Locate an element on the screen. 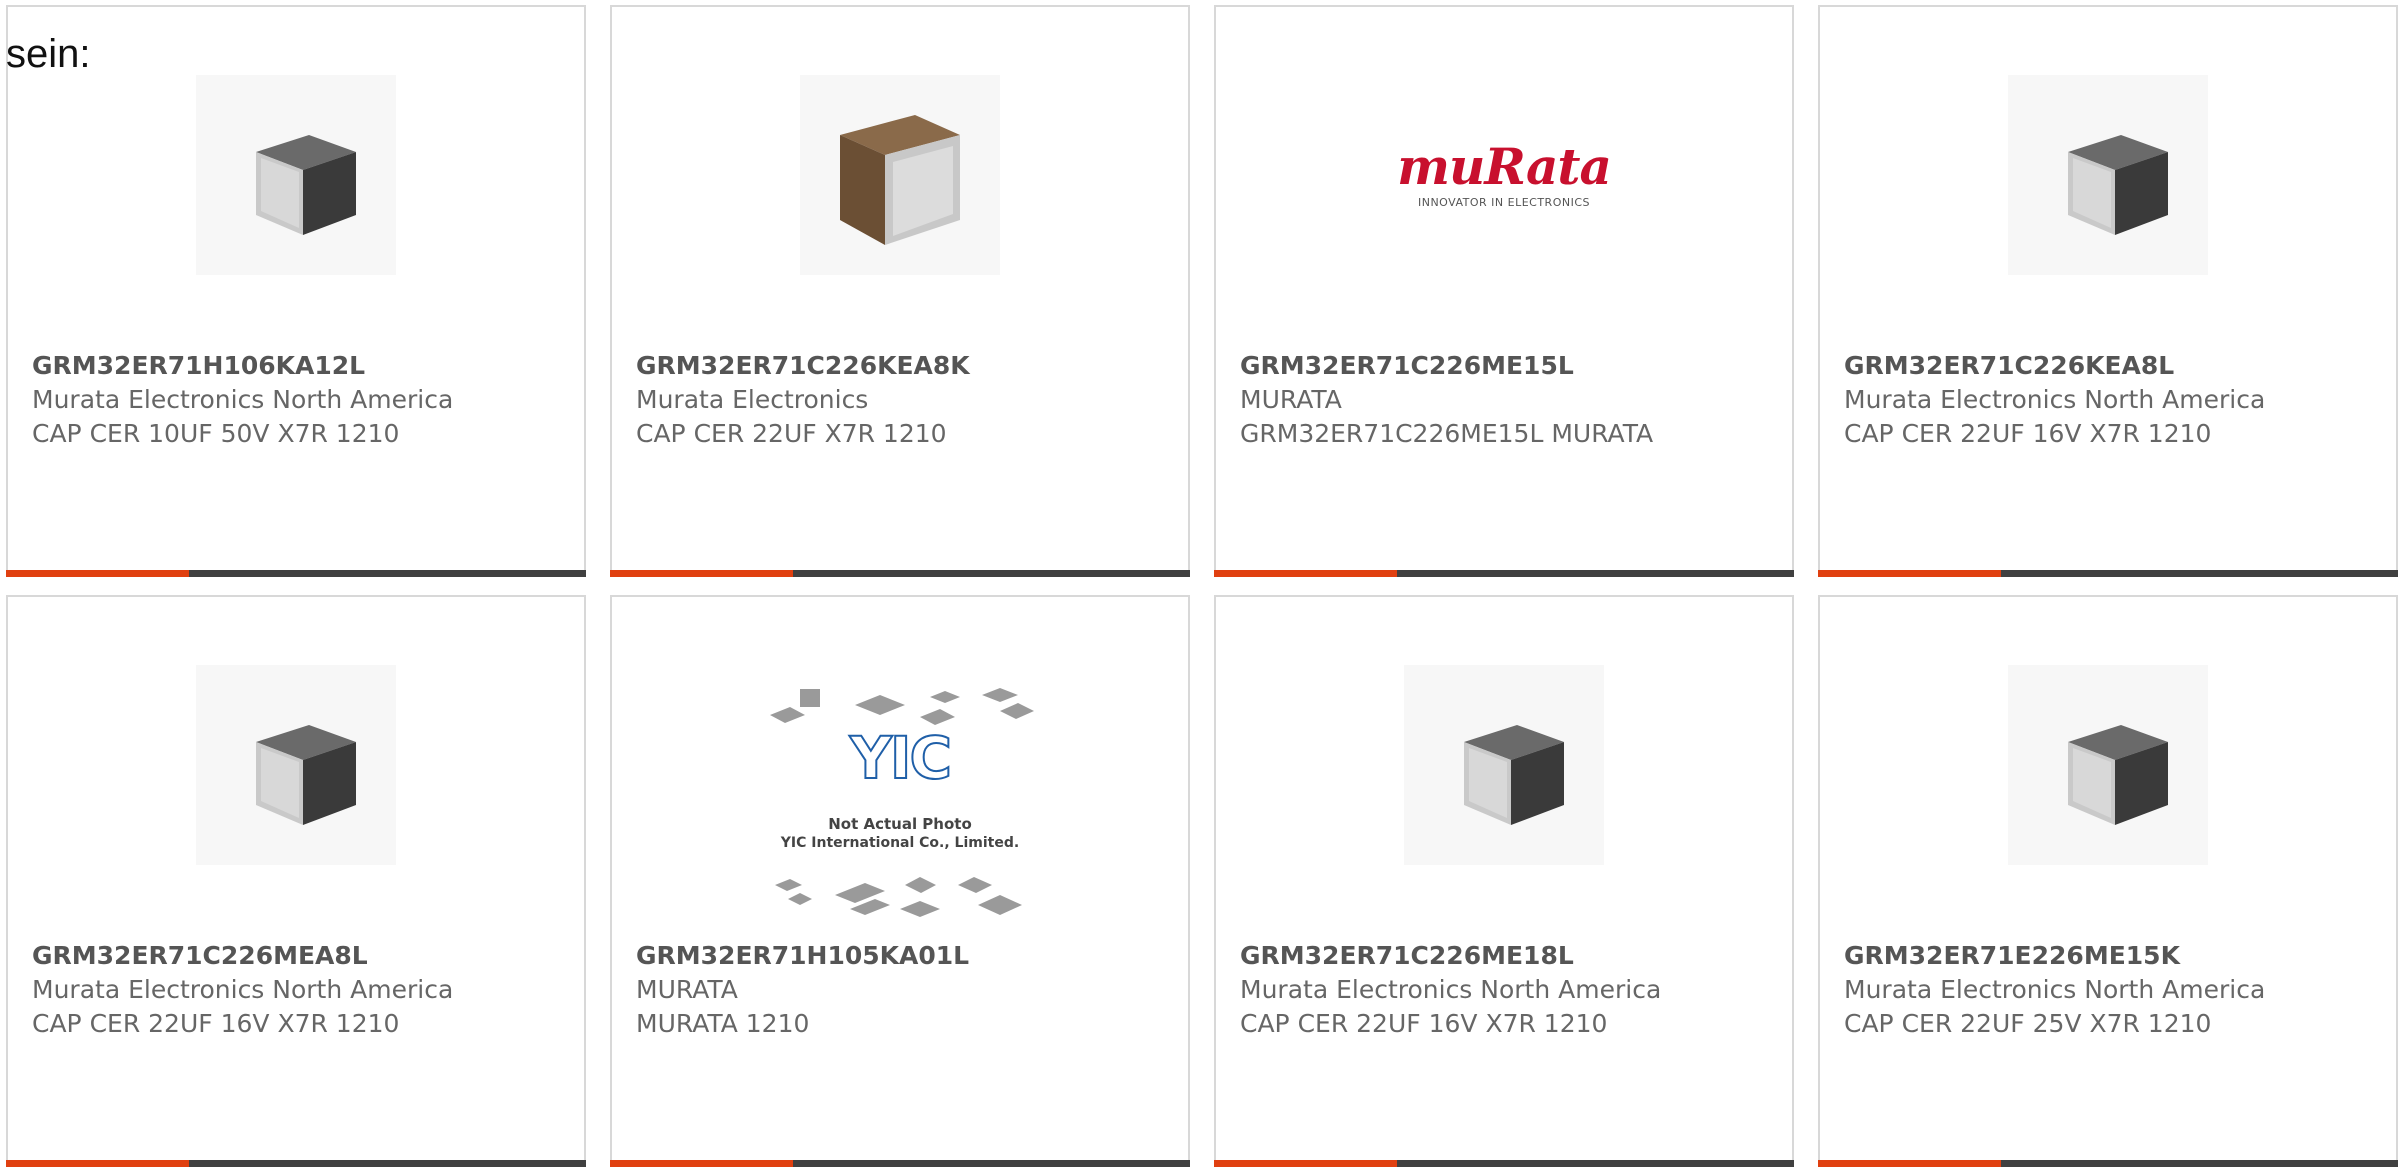 The image size is (2400, 1167). description: CAP CER 10UF 50V X7R 1210 is located at coordinates (216, 433).